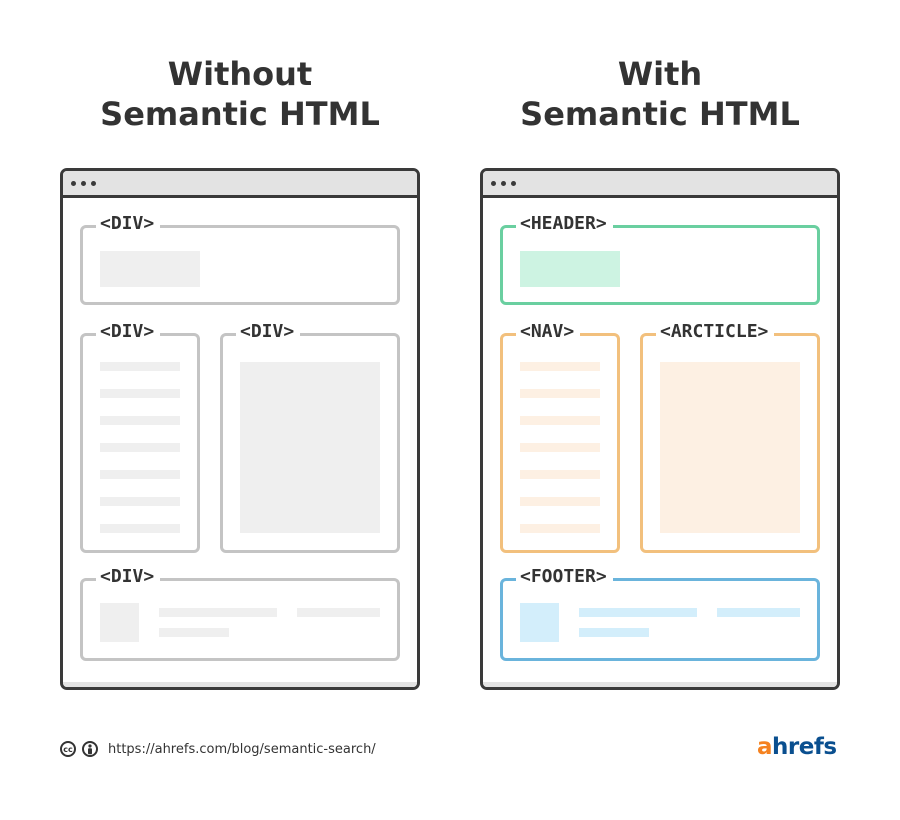 The width and height of the screenshot is (900, 820). Describe the element at coordinates (240, 259) in the screenshot. I see `div-header-box: <DIV>` at that location.